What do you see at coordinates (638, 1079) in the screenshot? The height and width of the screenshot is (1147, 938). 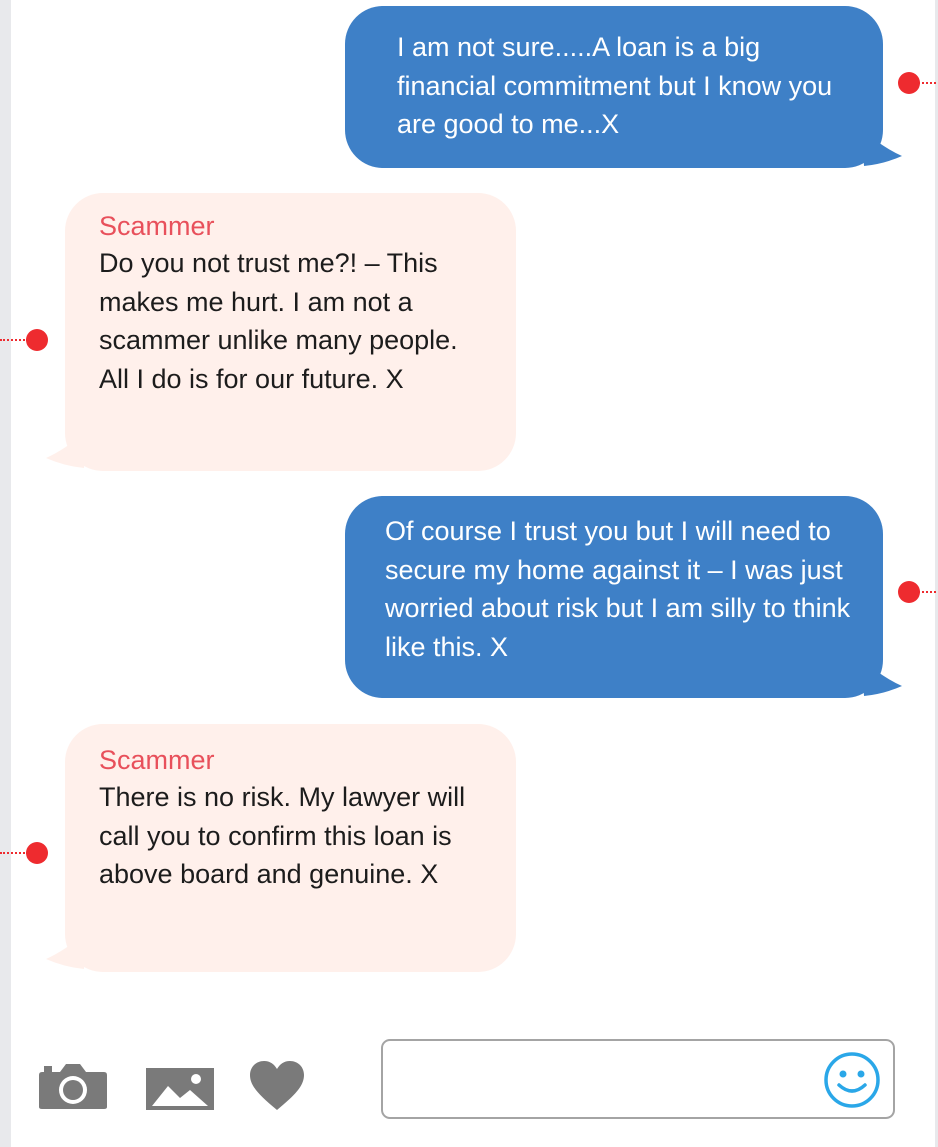 I see `message-input` at bounding box center [638, 1079].